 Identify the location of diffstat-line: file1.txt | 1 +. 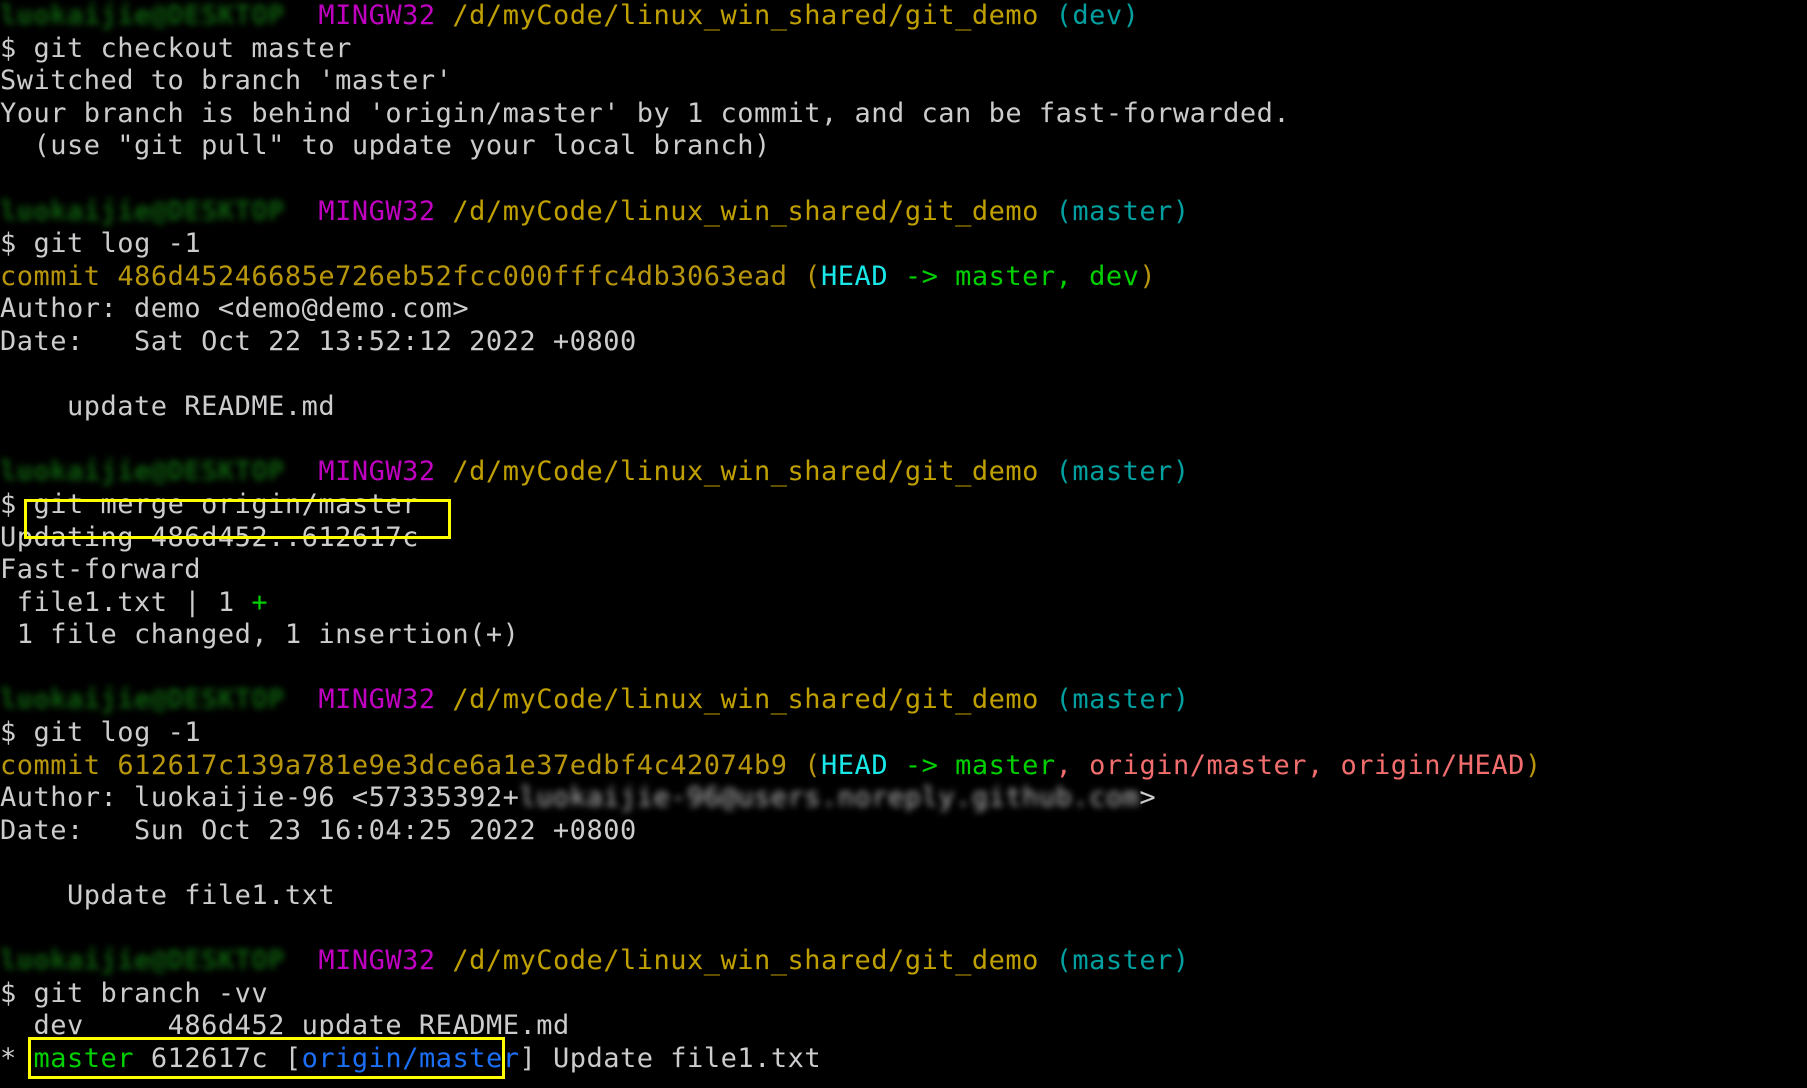
(903, 603).